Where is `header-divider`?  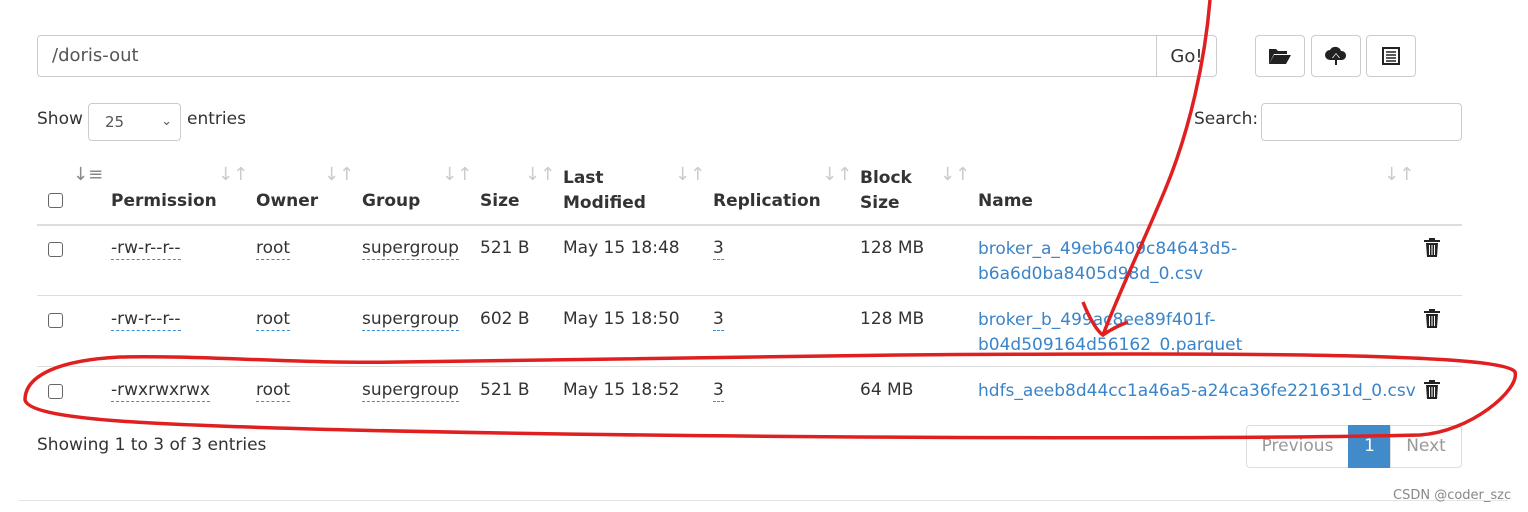
header-divider is located at coordinates (749, 225).